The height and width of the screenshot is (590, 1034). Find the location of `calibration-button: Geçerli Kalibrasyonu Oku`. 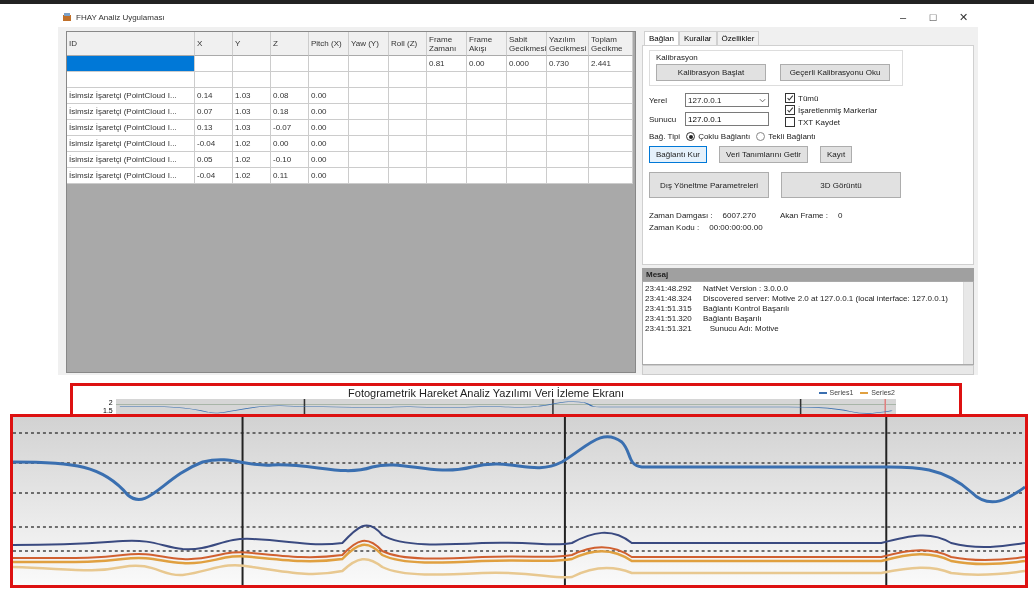

calibration-button: Geçerli Kalibrasyonu Oku is located at coordinates (835, 72).